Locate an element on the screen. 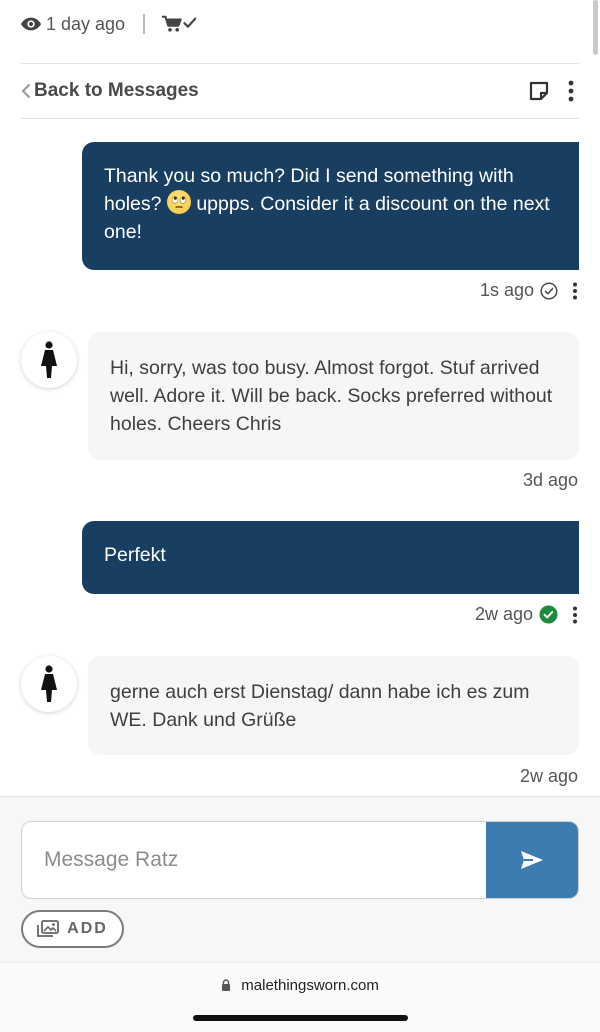 This screenshot has width=600, height=1032. send-icon is located at coordinates (532, 860).